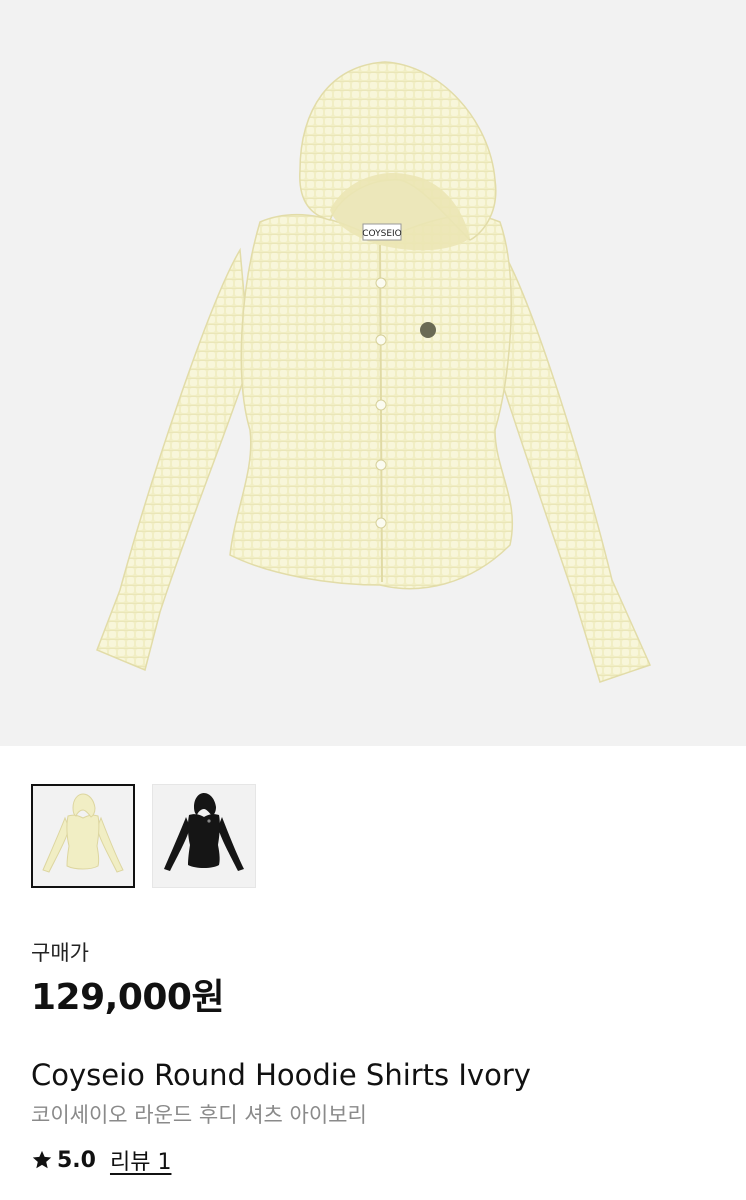 This screenshot has height=1200, width=746. I want to click on price-label: 구매가, so click(60, 953).